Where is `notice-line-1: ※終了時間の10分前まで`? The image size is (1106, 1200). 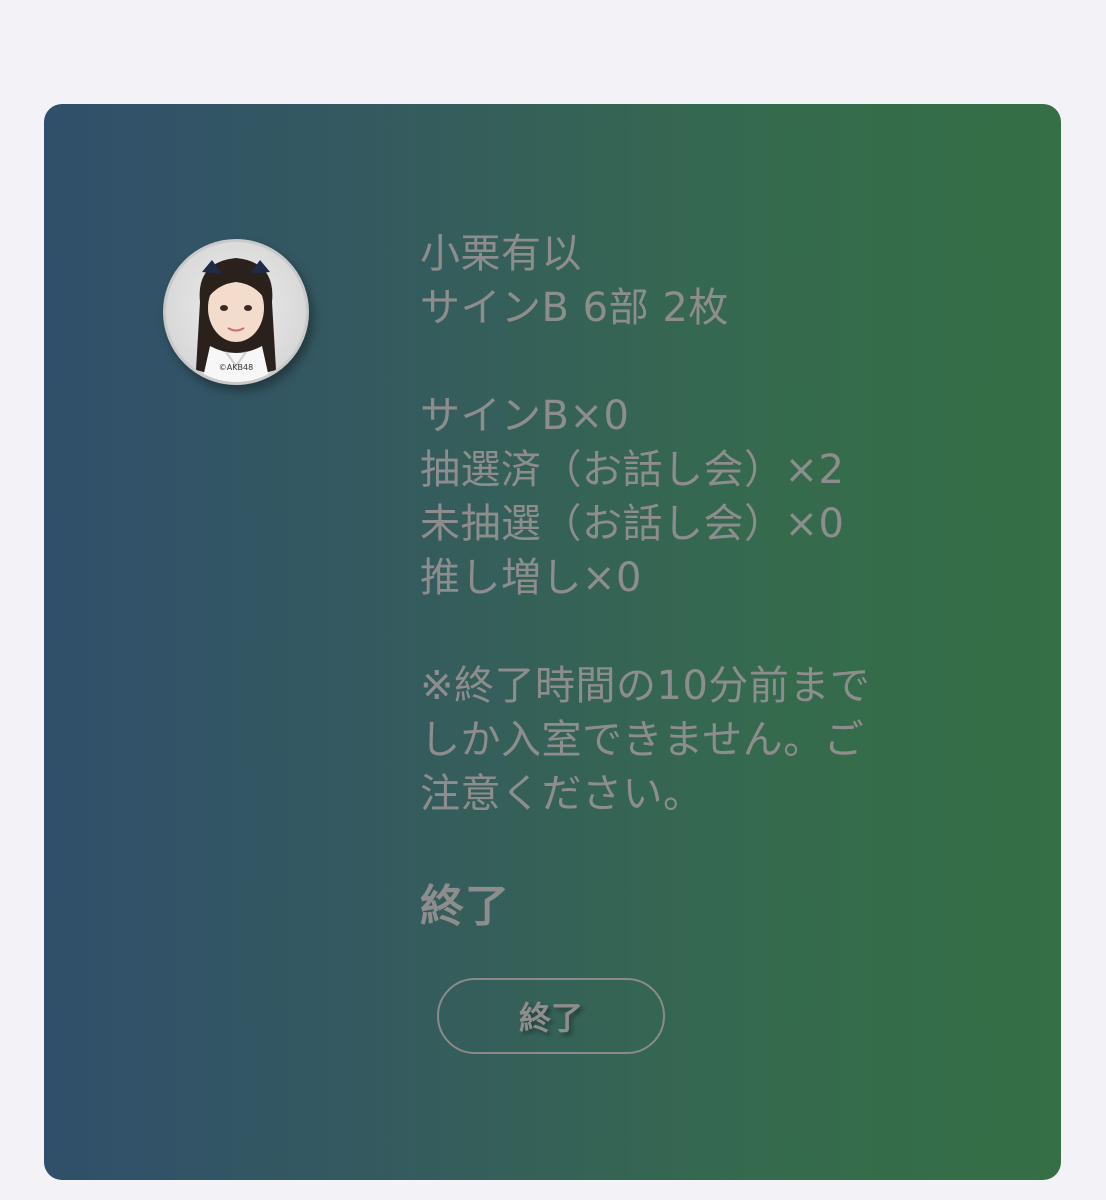
notice-line-1: ※終了時間の10分前まで is located at coordinates (645, 686).